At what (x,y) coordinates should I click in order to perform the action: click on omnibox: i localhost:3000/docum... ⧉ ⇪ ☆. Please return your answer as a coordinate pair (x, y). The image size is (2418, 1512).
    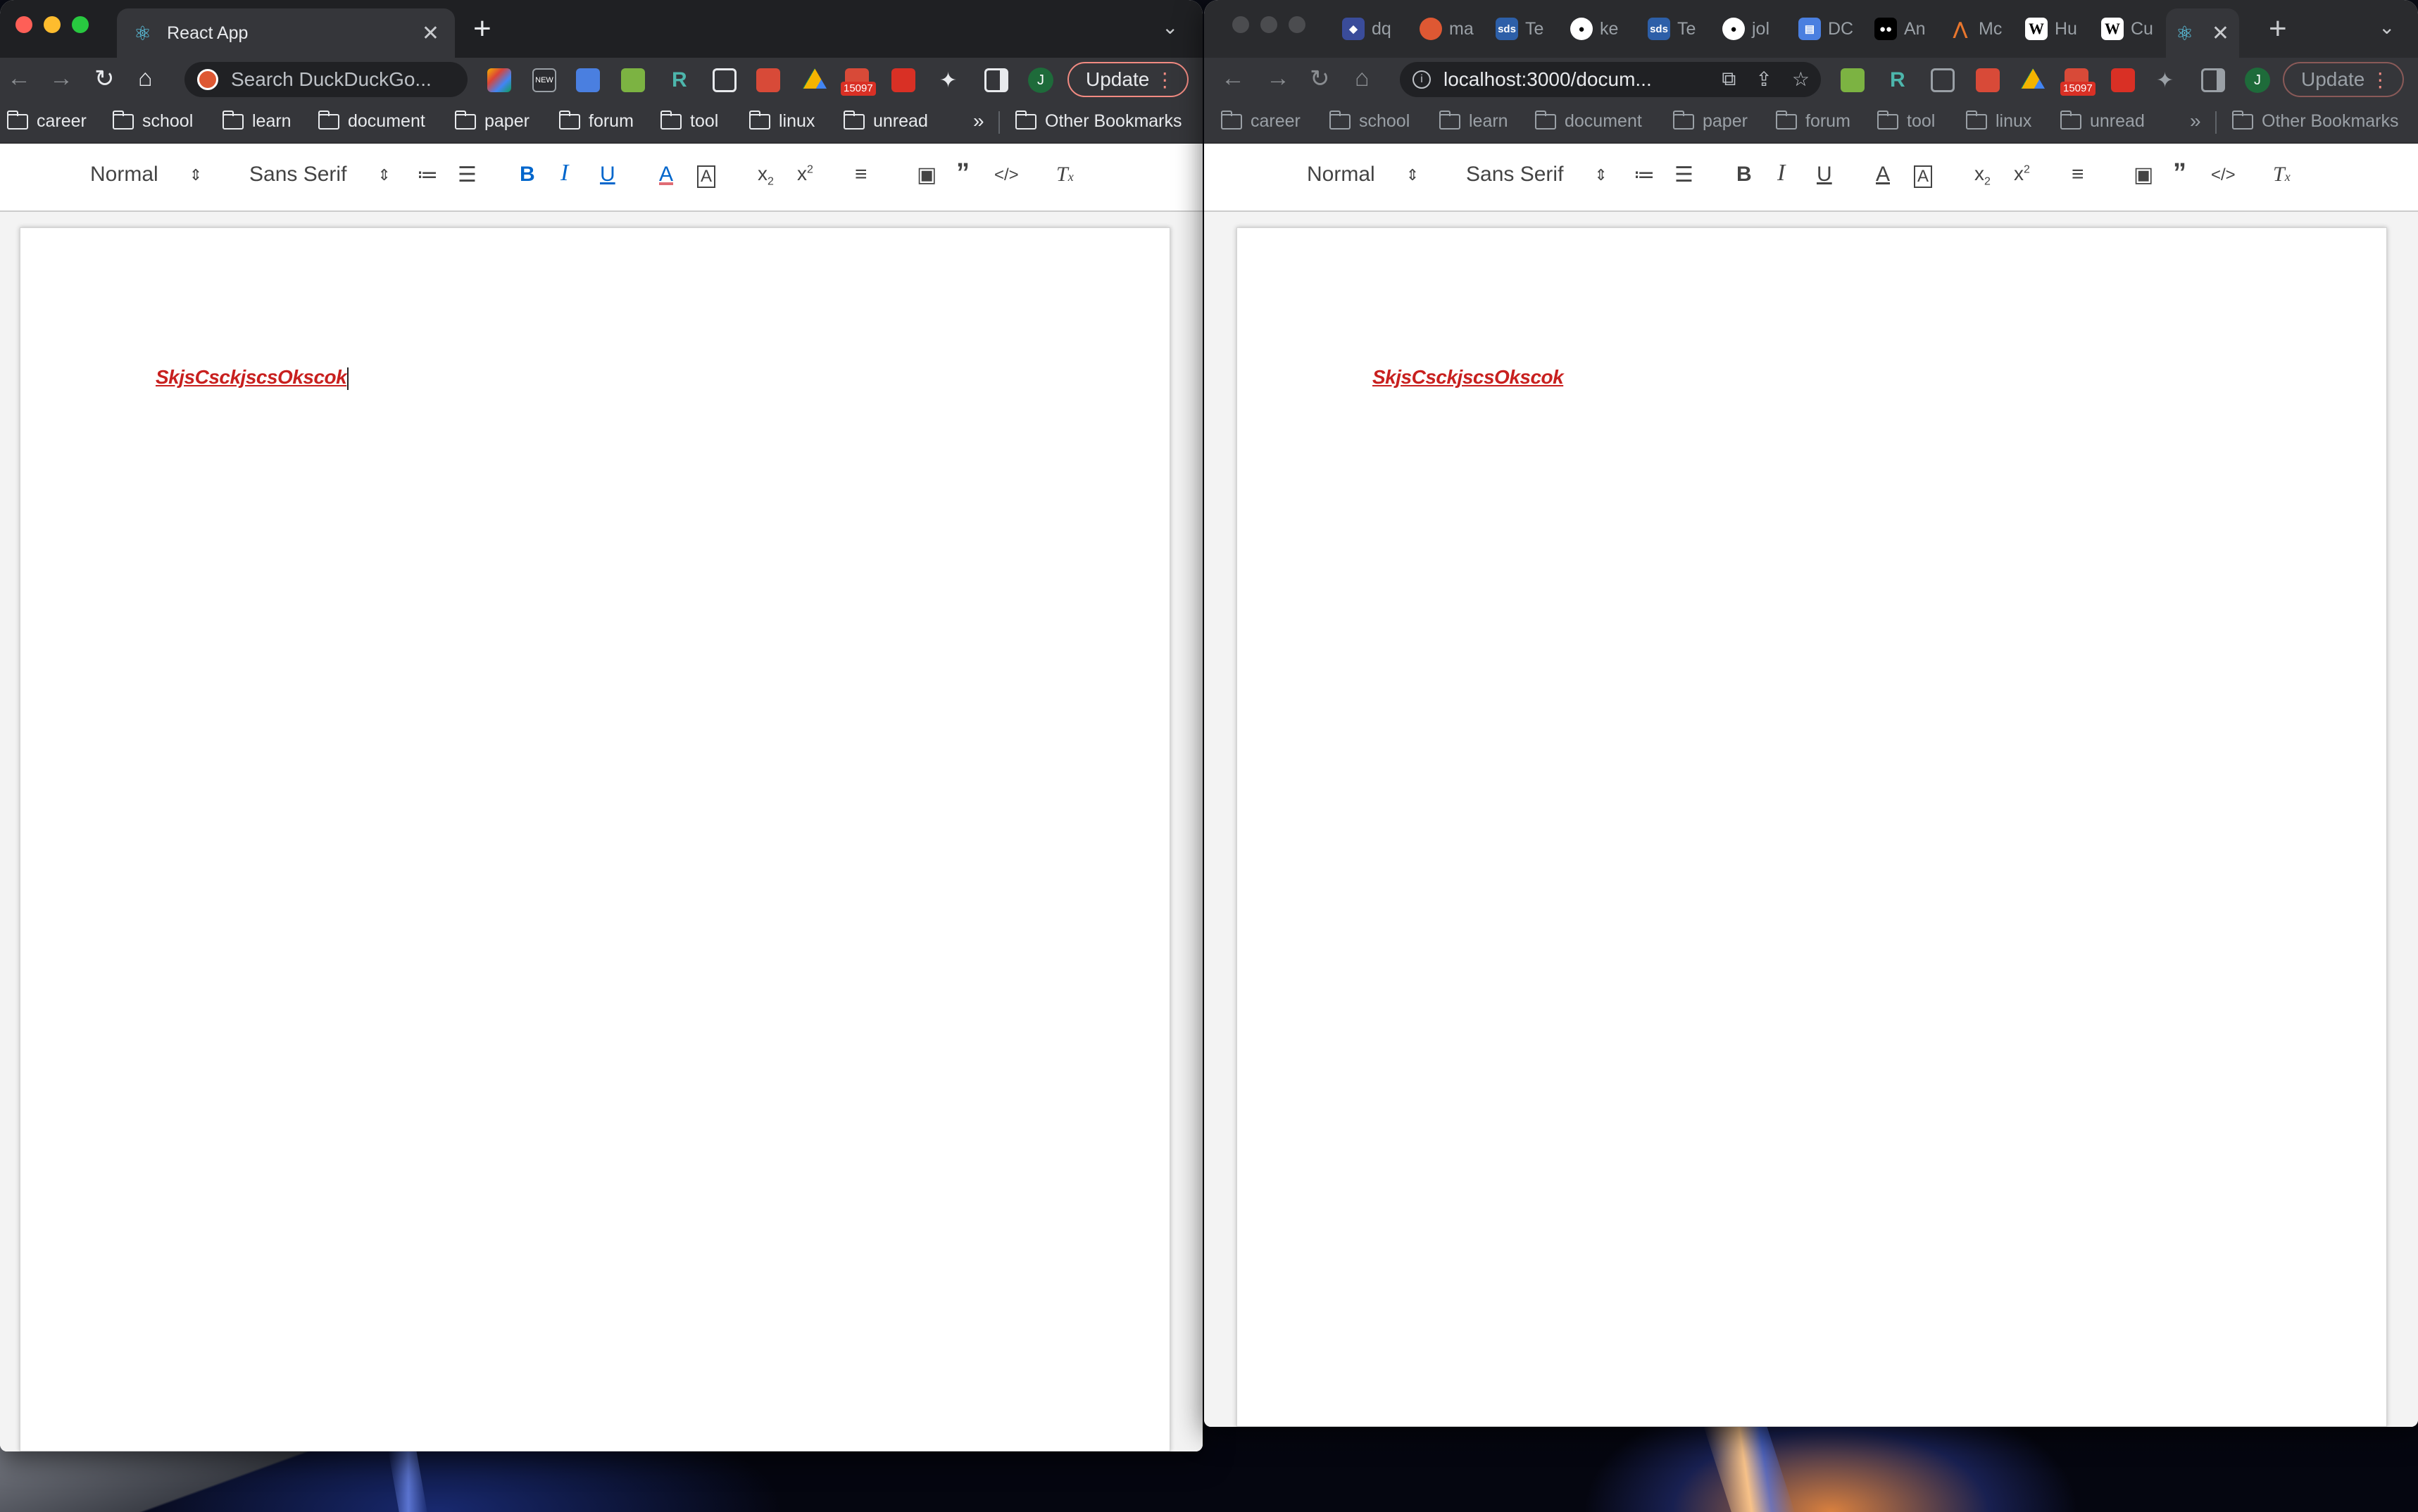
    Looking at the image, I should click on (1610, 79).